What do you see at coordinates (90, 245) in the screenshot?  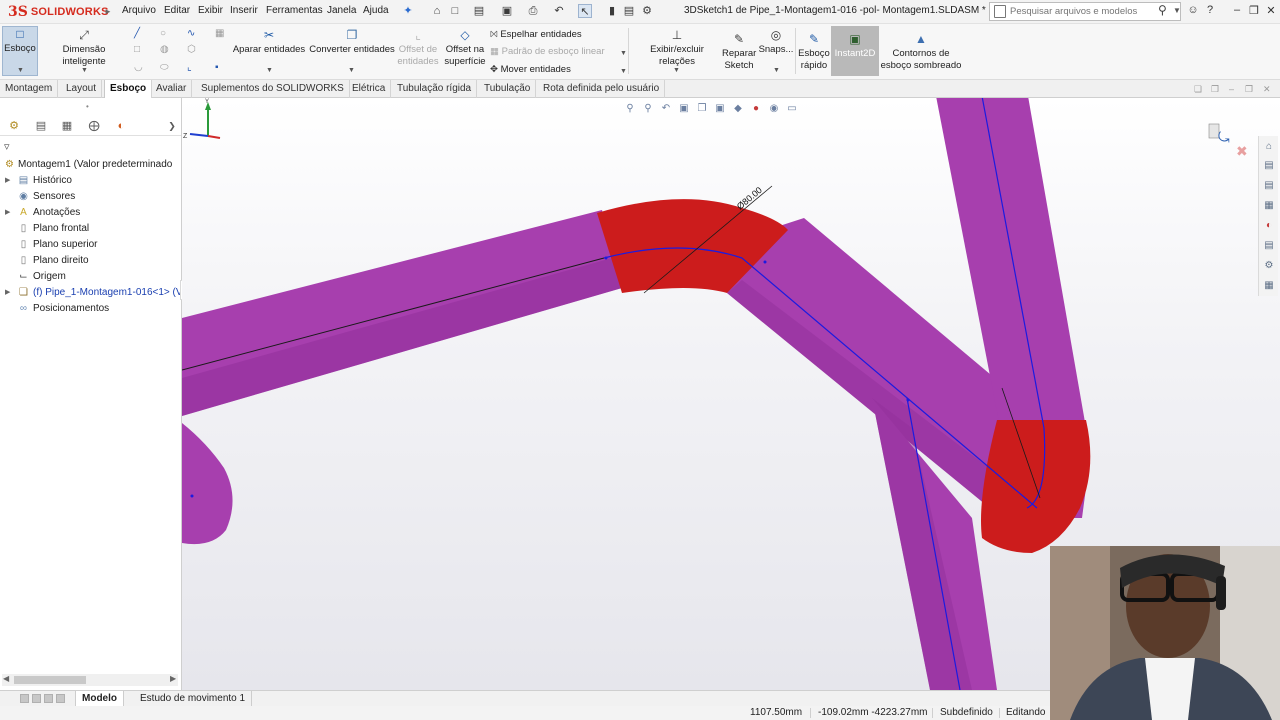 I see `tree-item-plano-superior: ▯ Plano superior` at bounding box center [90, 245].